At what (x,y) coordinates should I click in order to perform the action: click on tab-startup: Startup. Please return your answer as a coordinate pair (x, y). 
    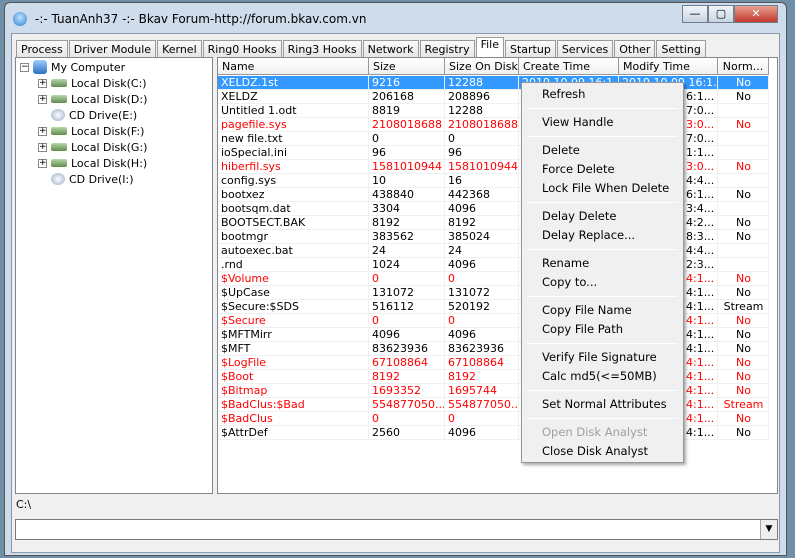
    Looking at the image, I should click on (530, 48).